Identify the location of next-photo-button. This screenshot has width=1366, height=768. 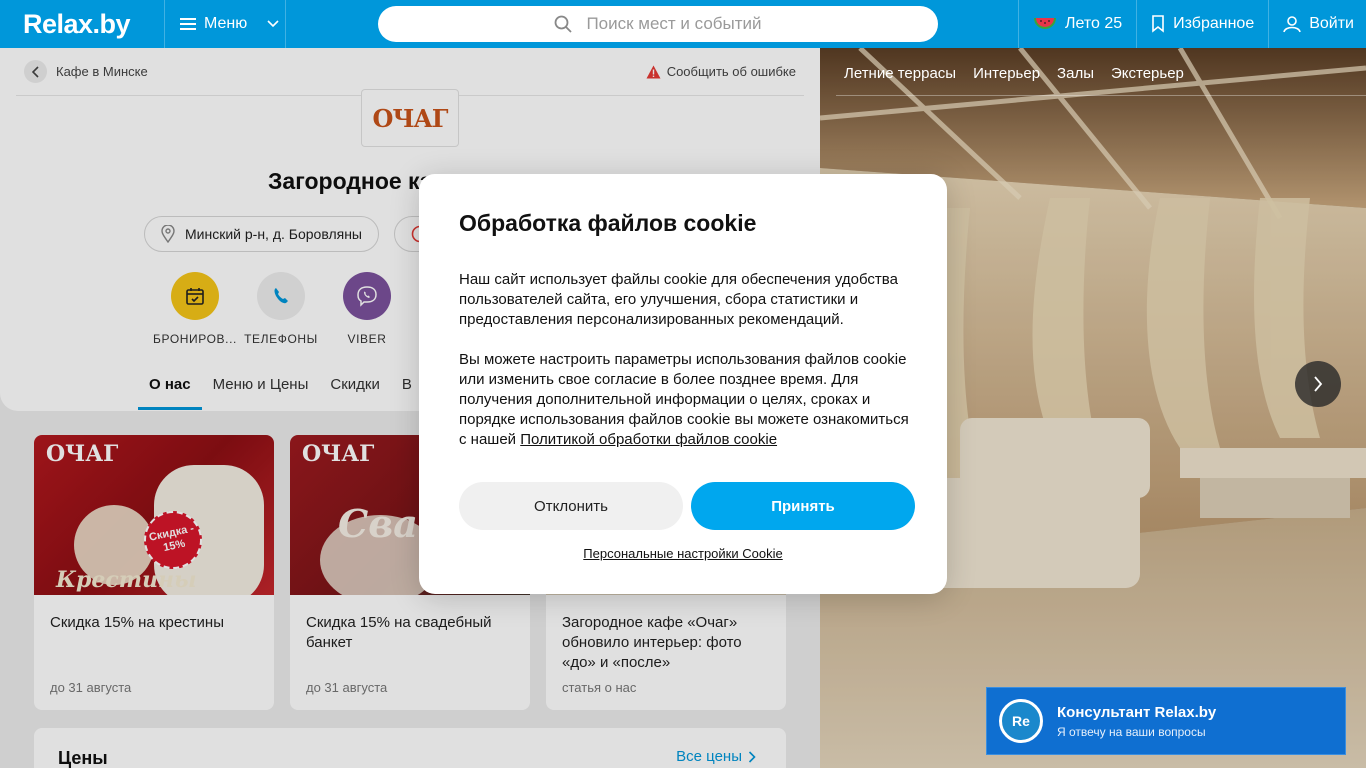
(1318, 384).